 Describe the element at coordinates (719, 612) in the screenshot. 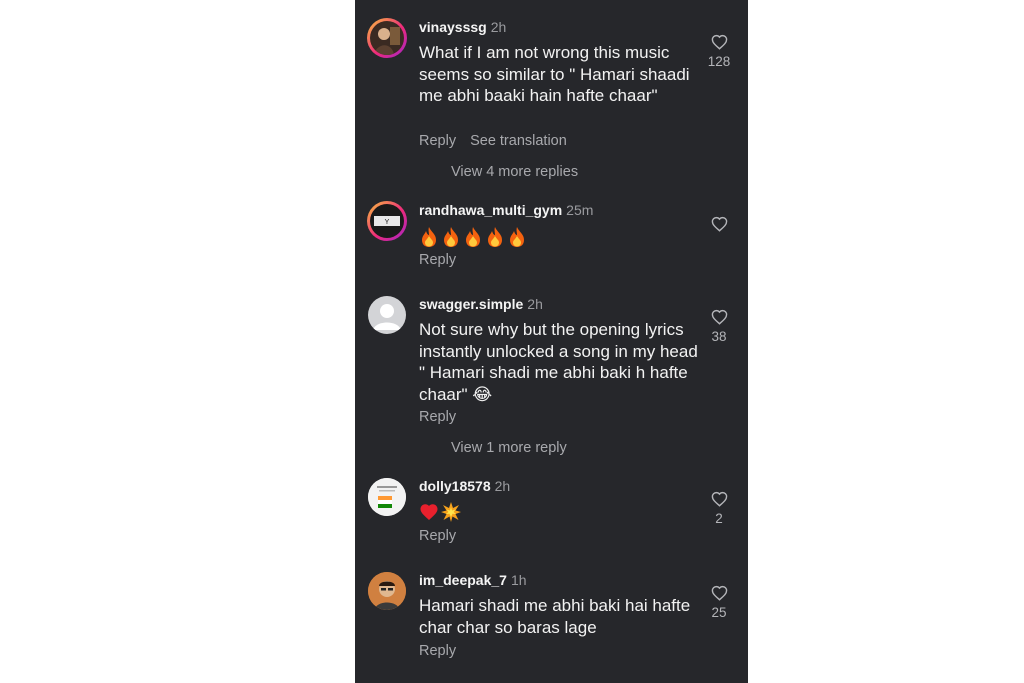

I see `like-count: 25` at that location.